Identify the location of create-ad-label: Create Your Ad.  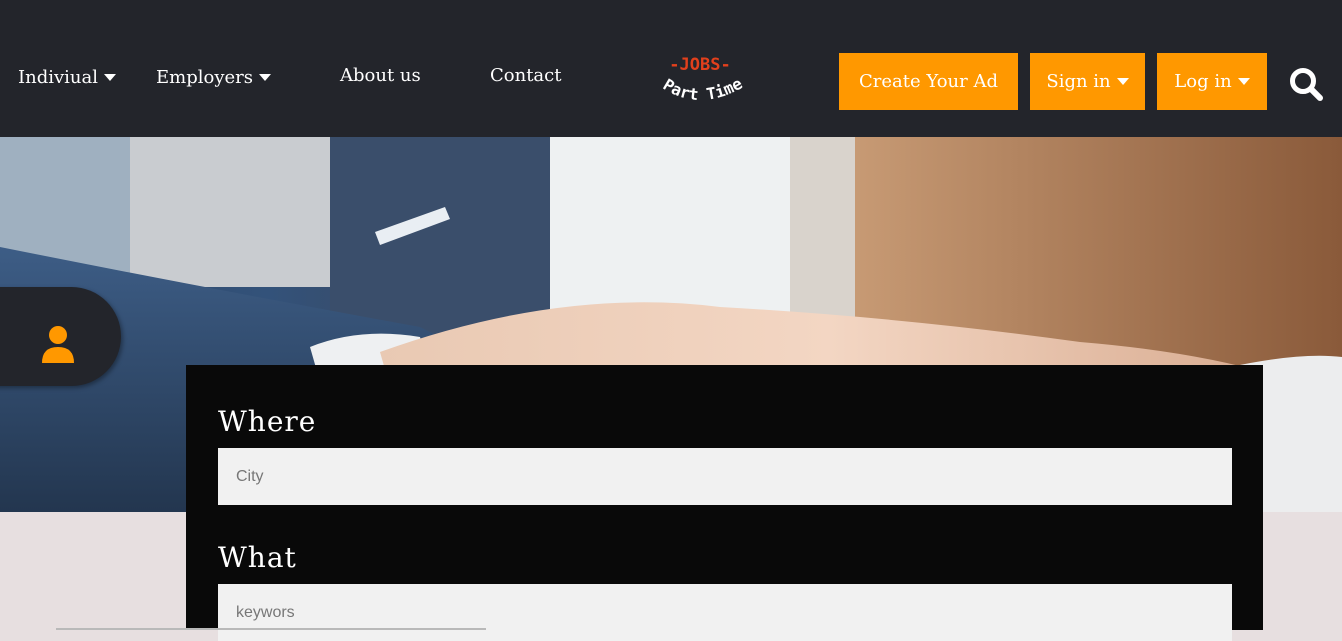
(928, 81).